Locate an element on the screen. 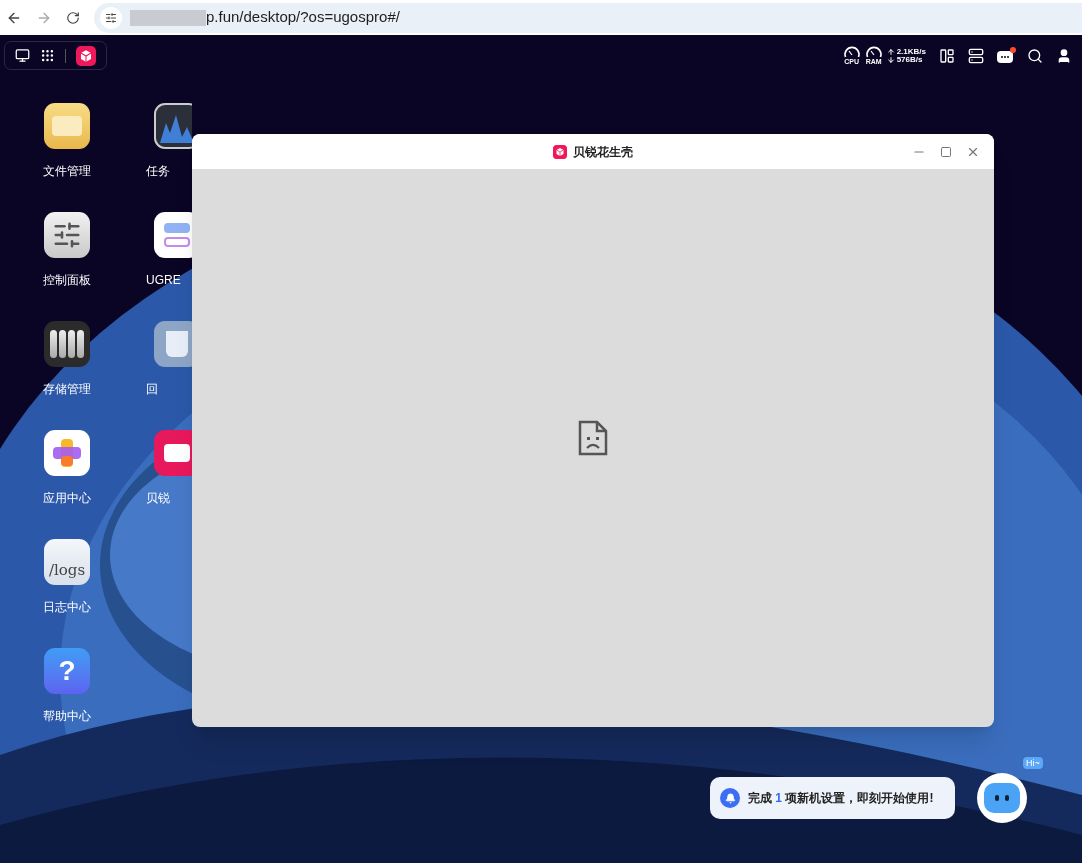 Image resolution: width=1082 pixels, height=863 pixels. cpu-gauge-icon is located at coordinates (851, 52).